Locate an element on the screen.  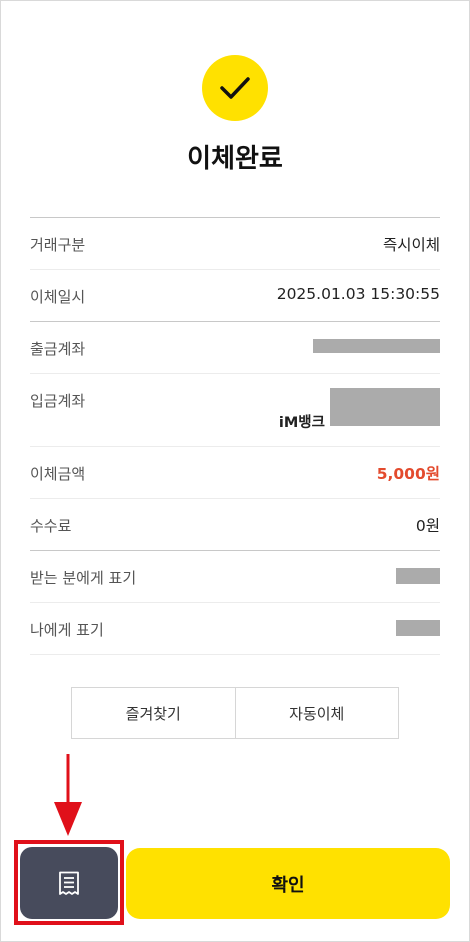
row-amount: 이체금액 5,000원 is located at coordinates (235, 473).